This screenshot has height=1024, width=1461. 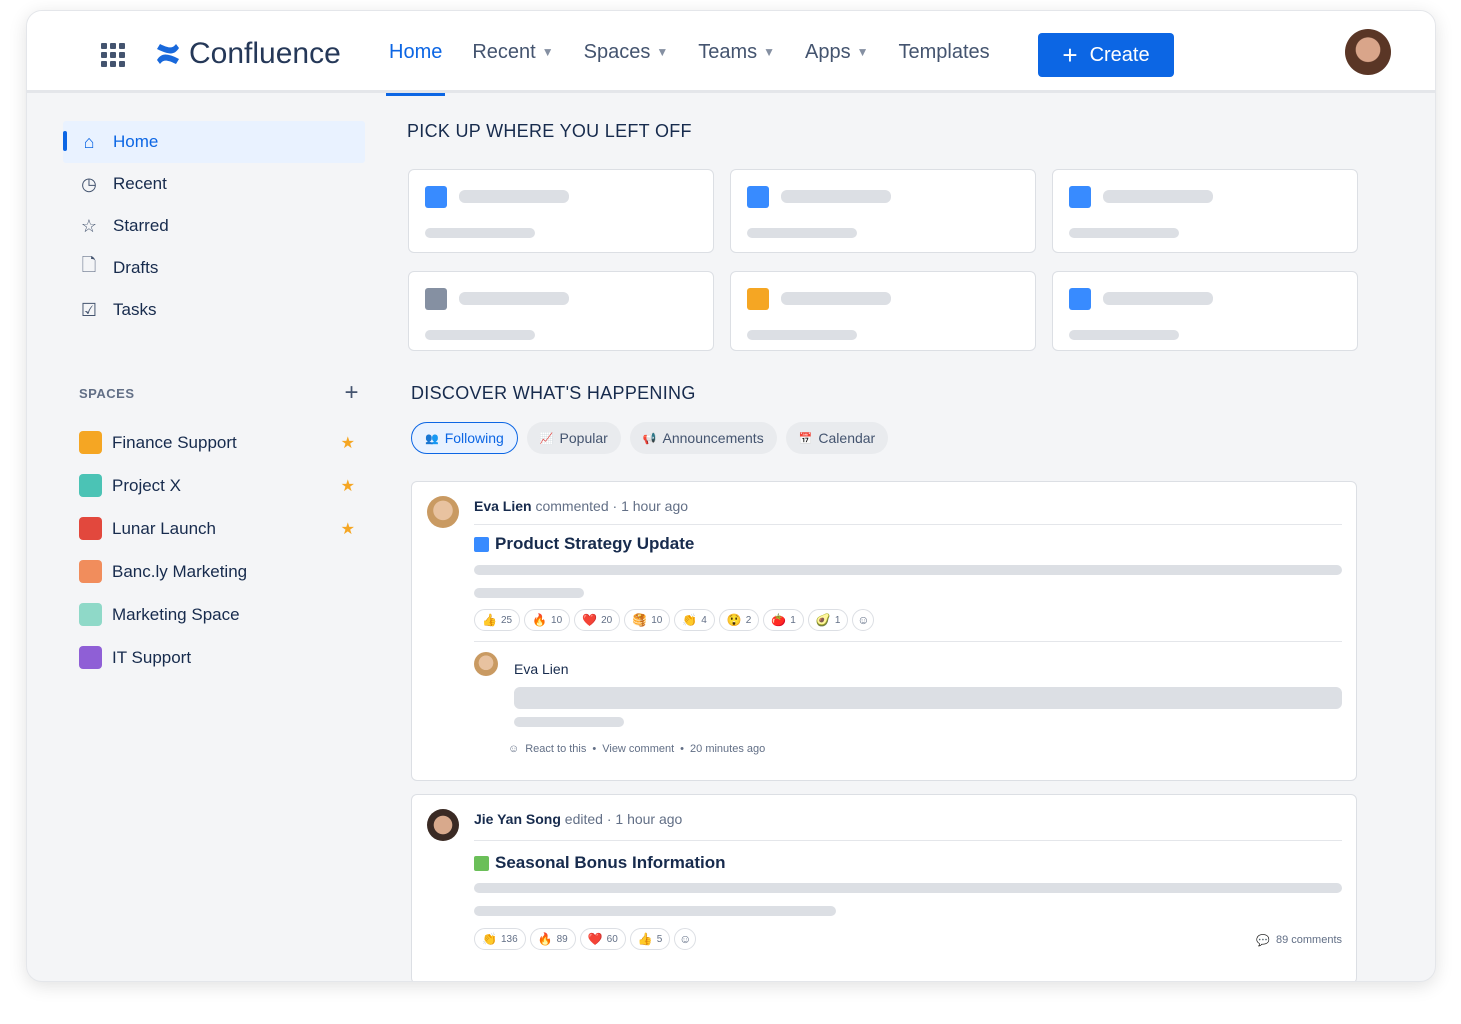 I want to click on reaction-button: ❤️ 20, so click(x=597, y=620).